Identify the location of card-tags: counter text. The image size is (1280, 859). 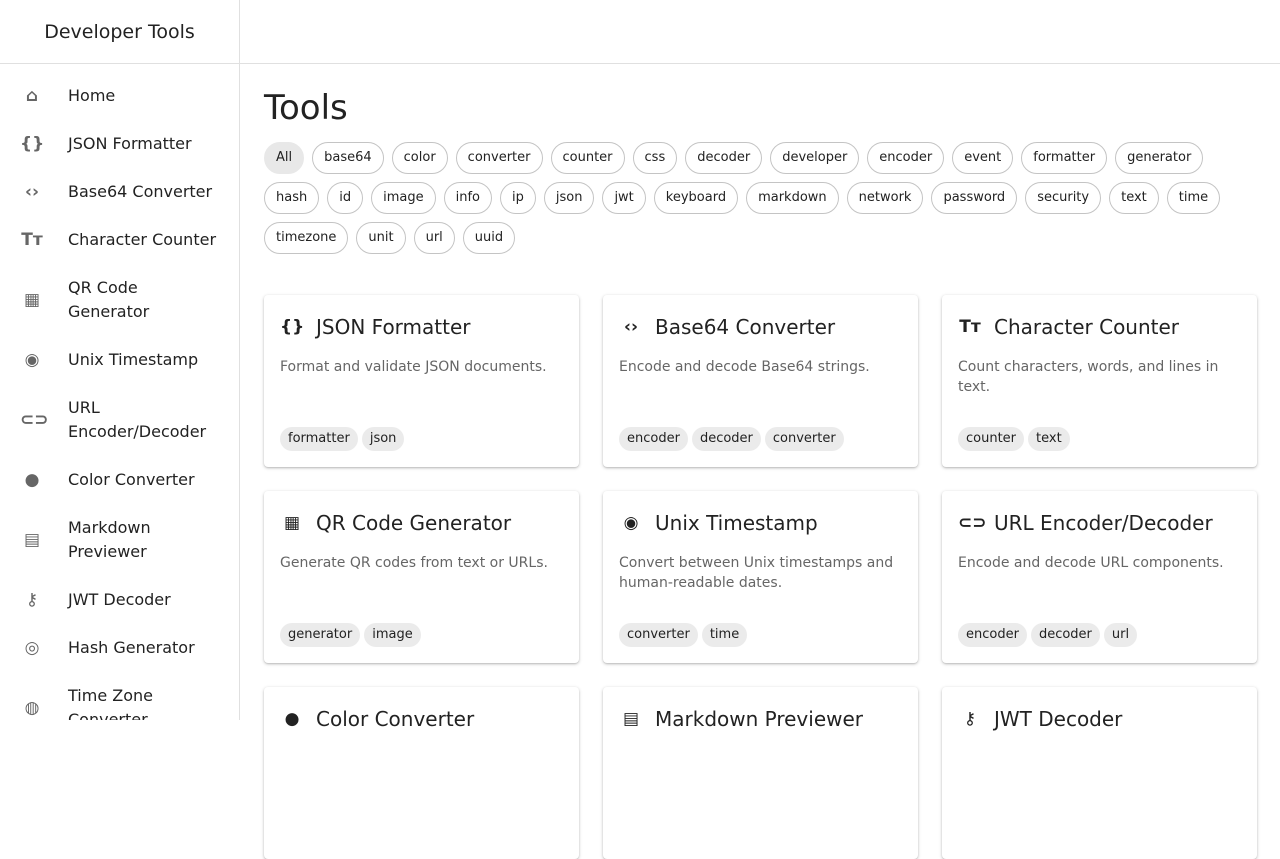
(1014, 439).